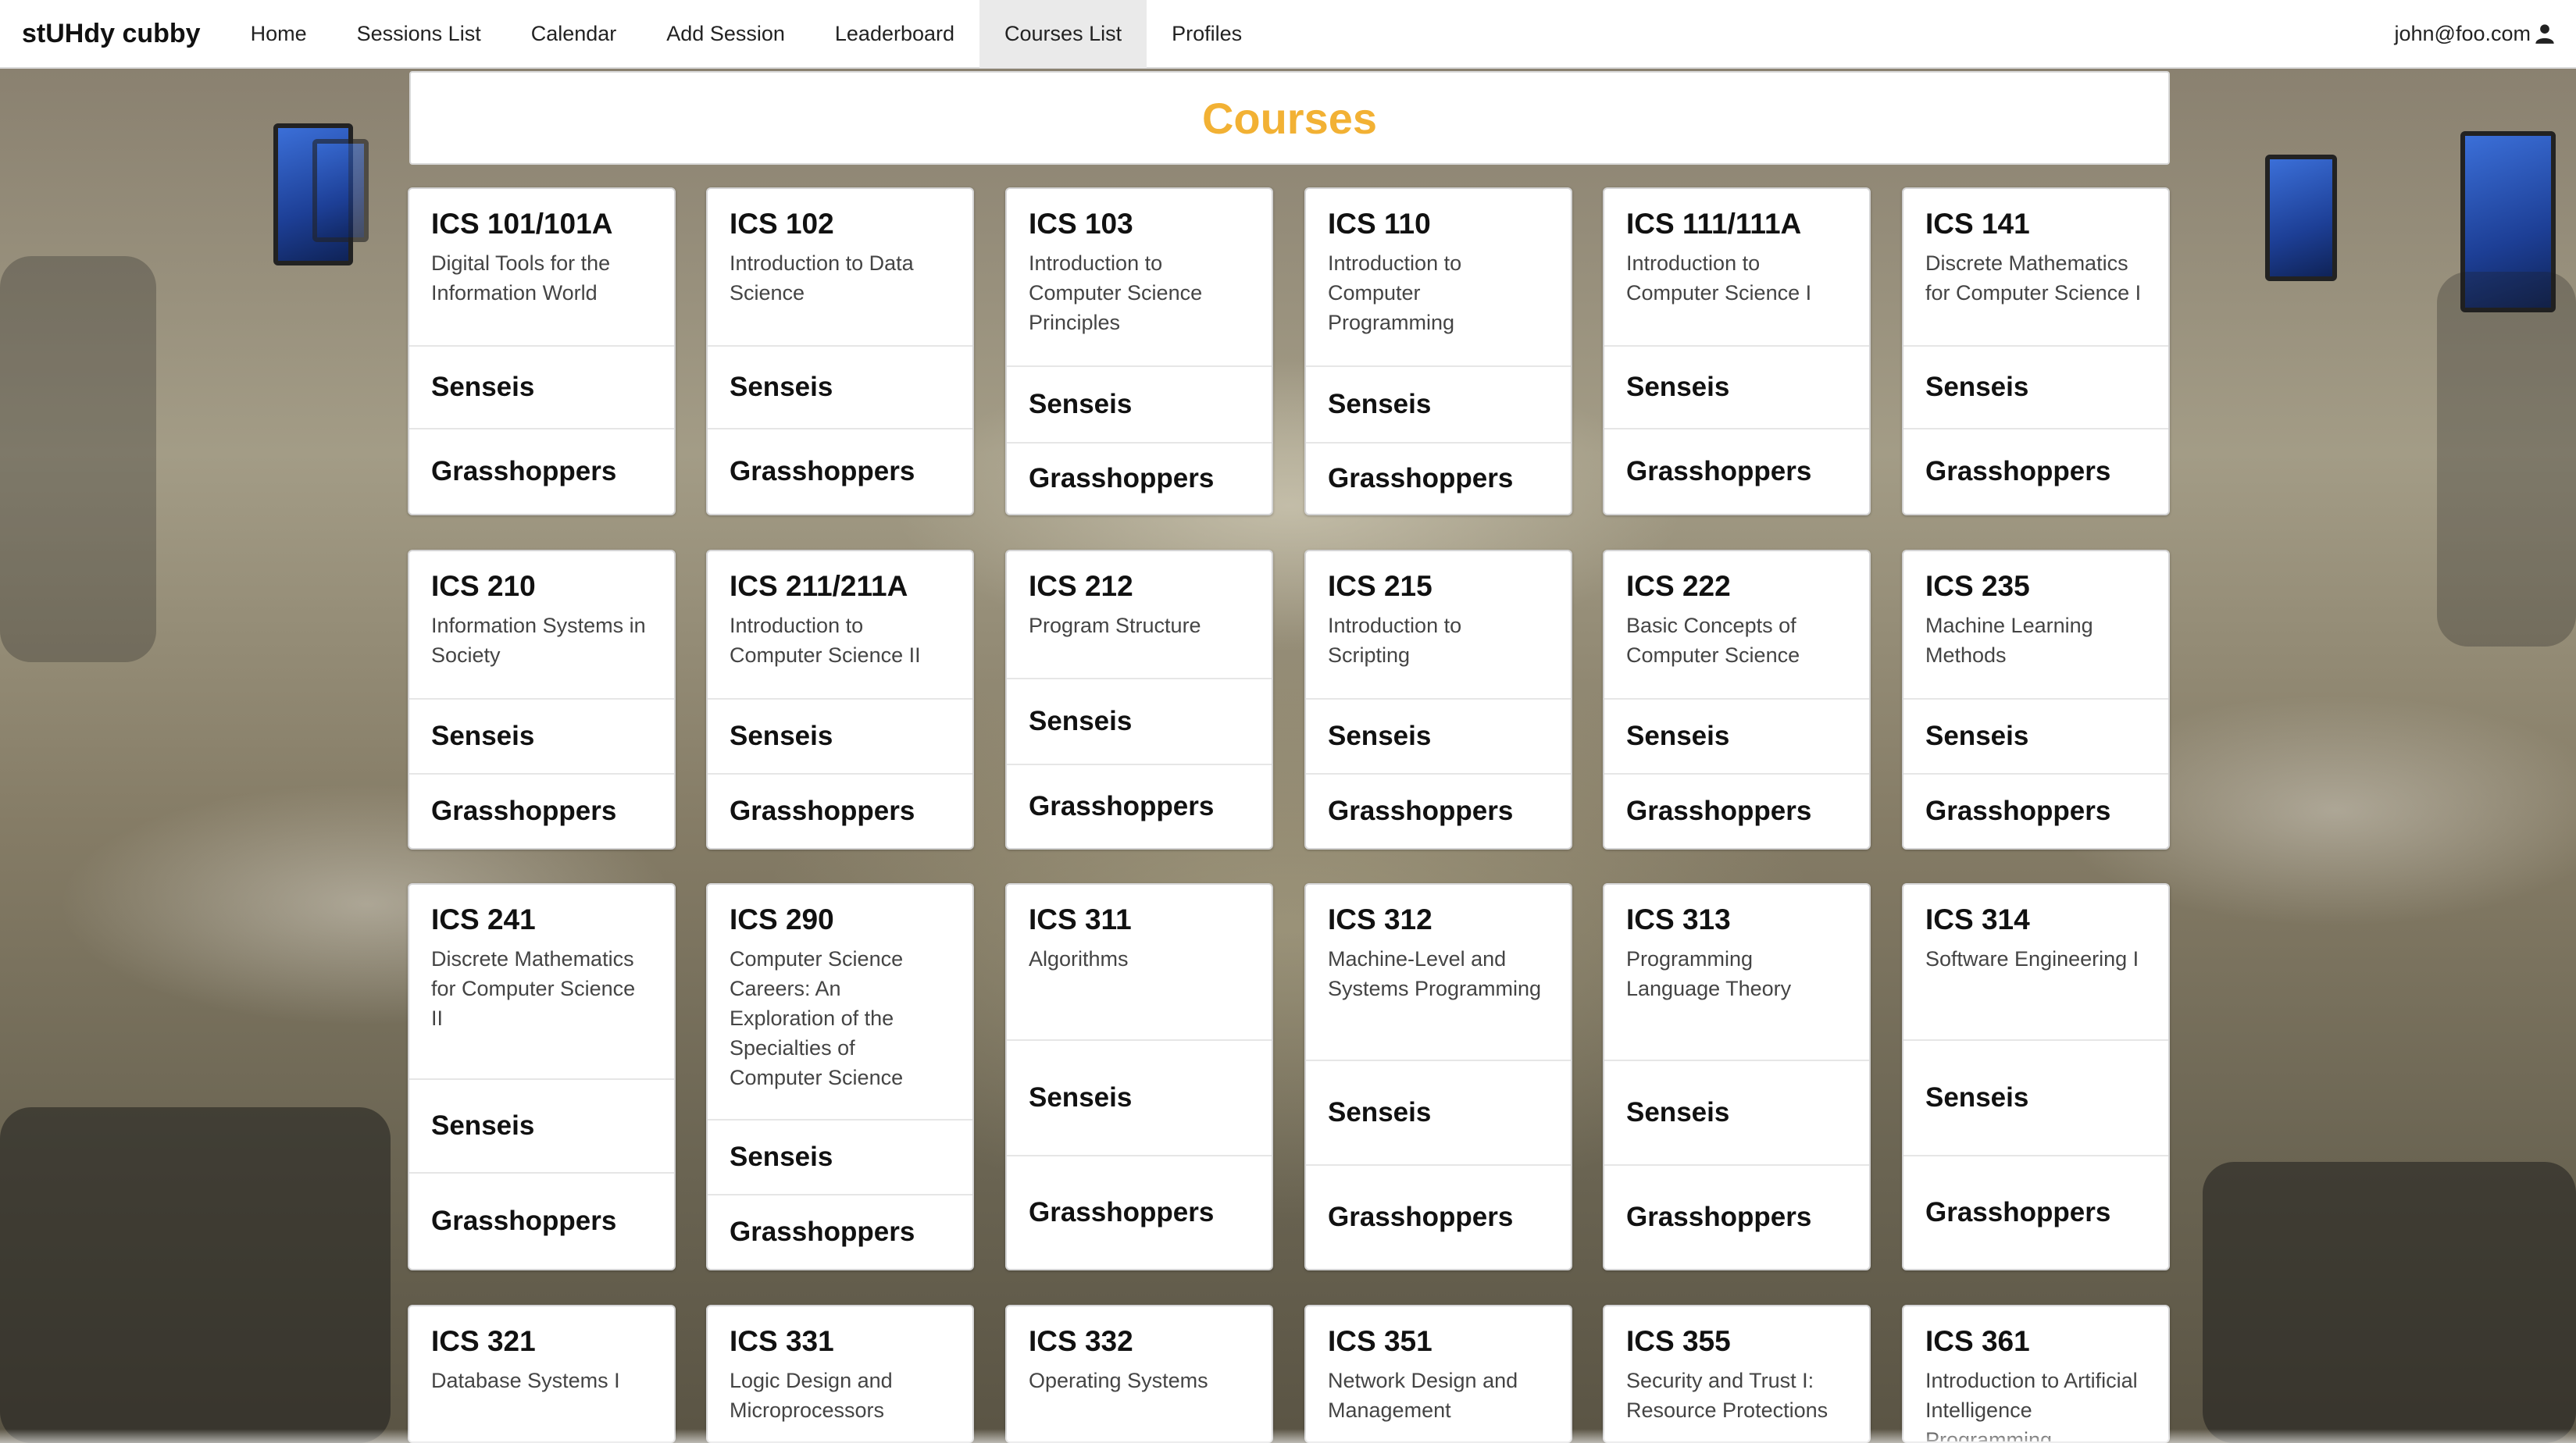 The width and height of the screenshot is (2576, 1443). I want to click on course-code: ICS 235, so click(1977, 586).